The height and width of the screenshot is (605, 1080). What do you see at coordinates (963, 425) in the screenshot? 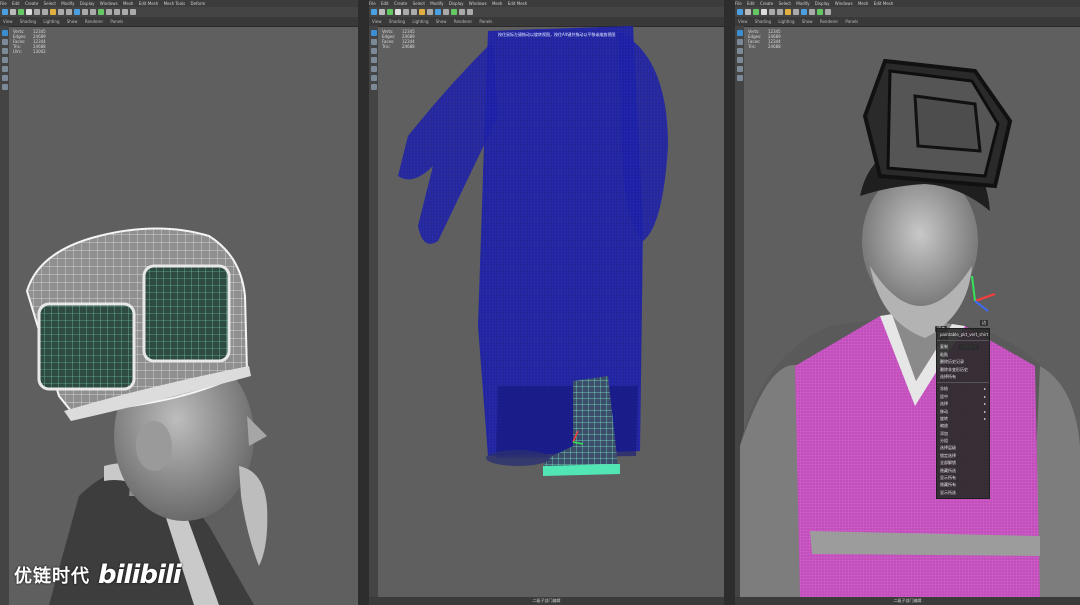
I see `menu-item-scale: 缩放` at bounding box center [963, 425].